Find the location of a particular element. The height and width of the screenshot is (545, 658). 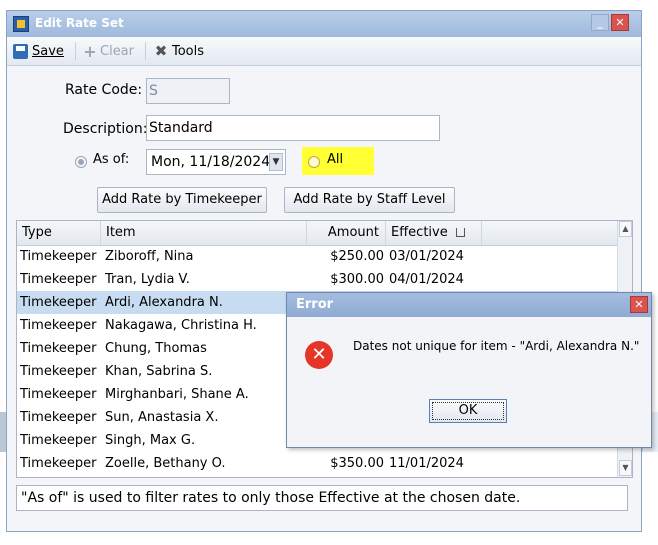

error-dialog-title: Error is located at coordinates (315, 304).